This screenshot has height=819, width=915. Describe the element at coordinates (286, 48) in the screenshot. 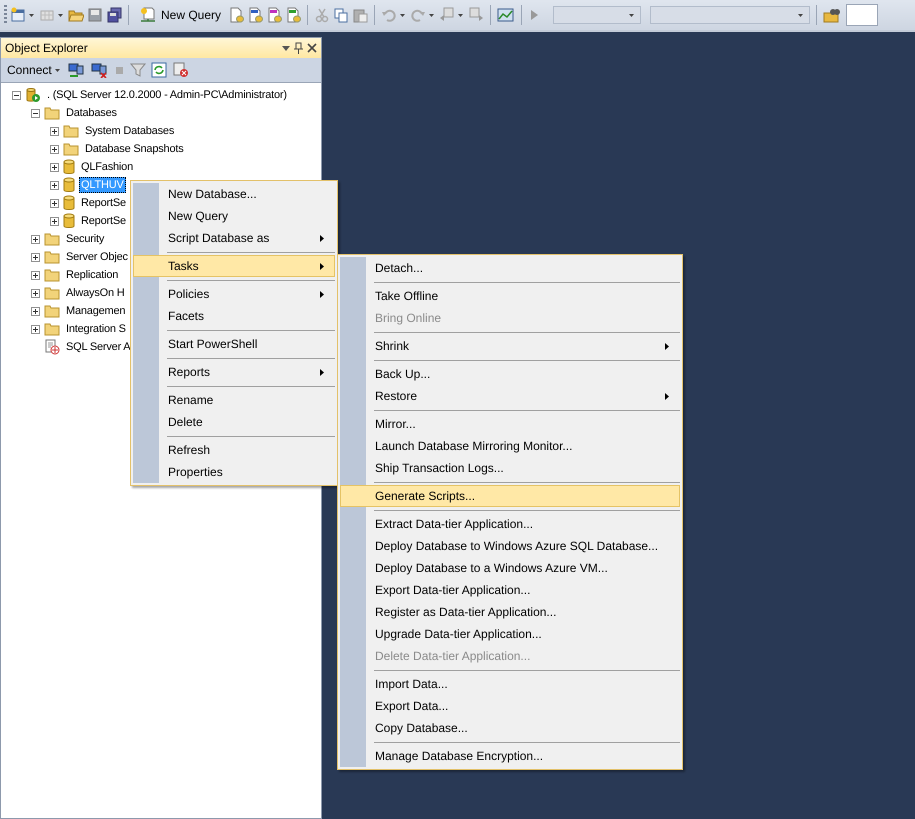

I see `dropdown-icon` at that location.